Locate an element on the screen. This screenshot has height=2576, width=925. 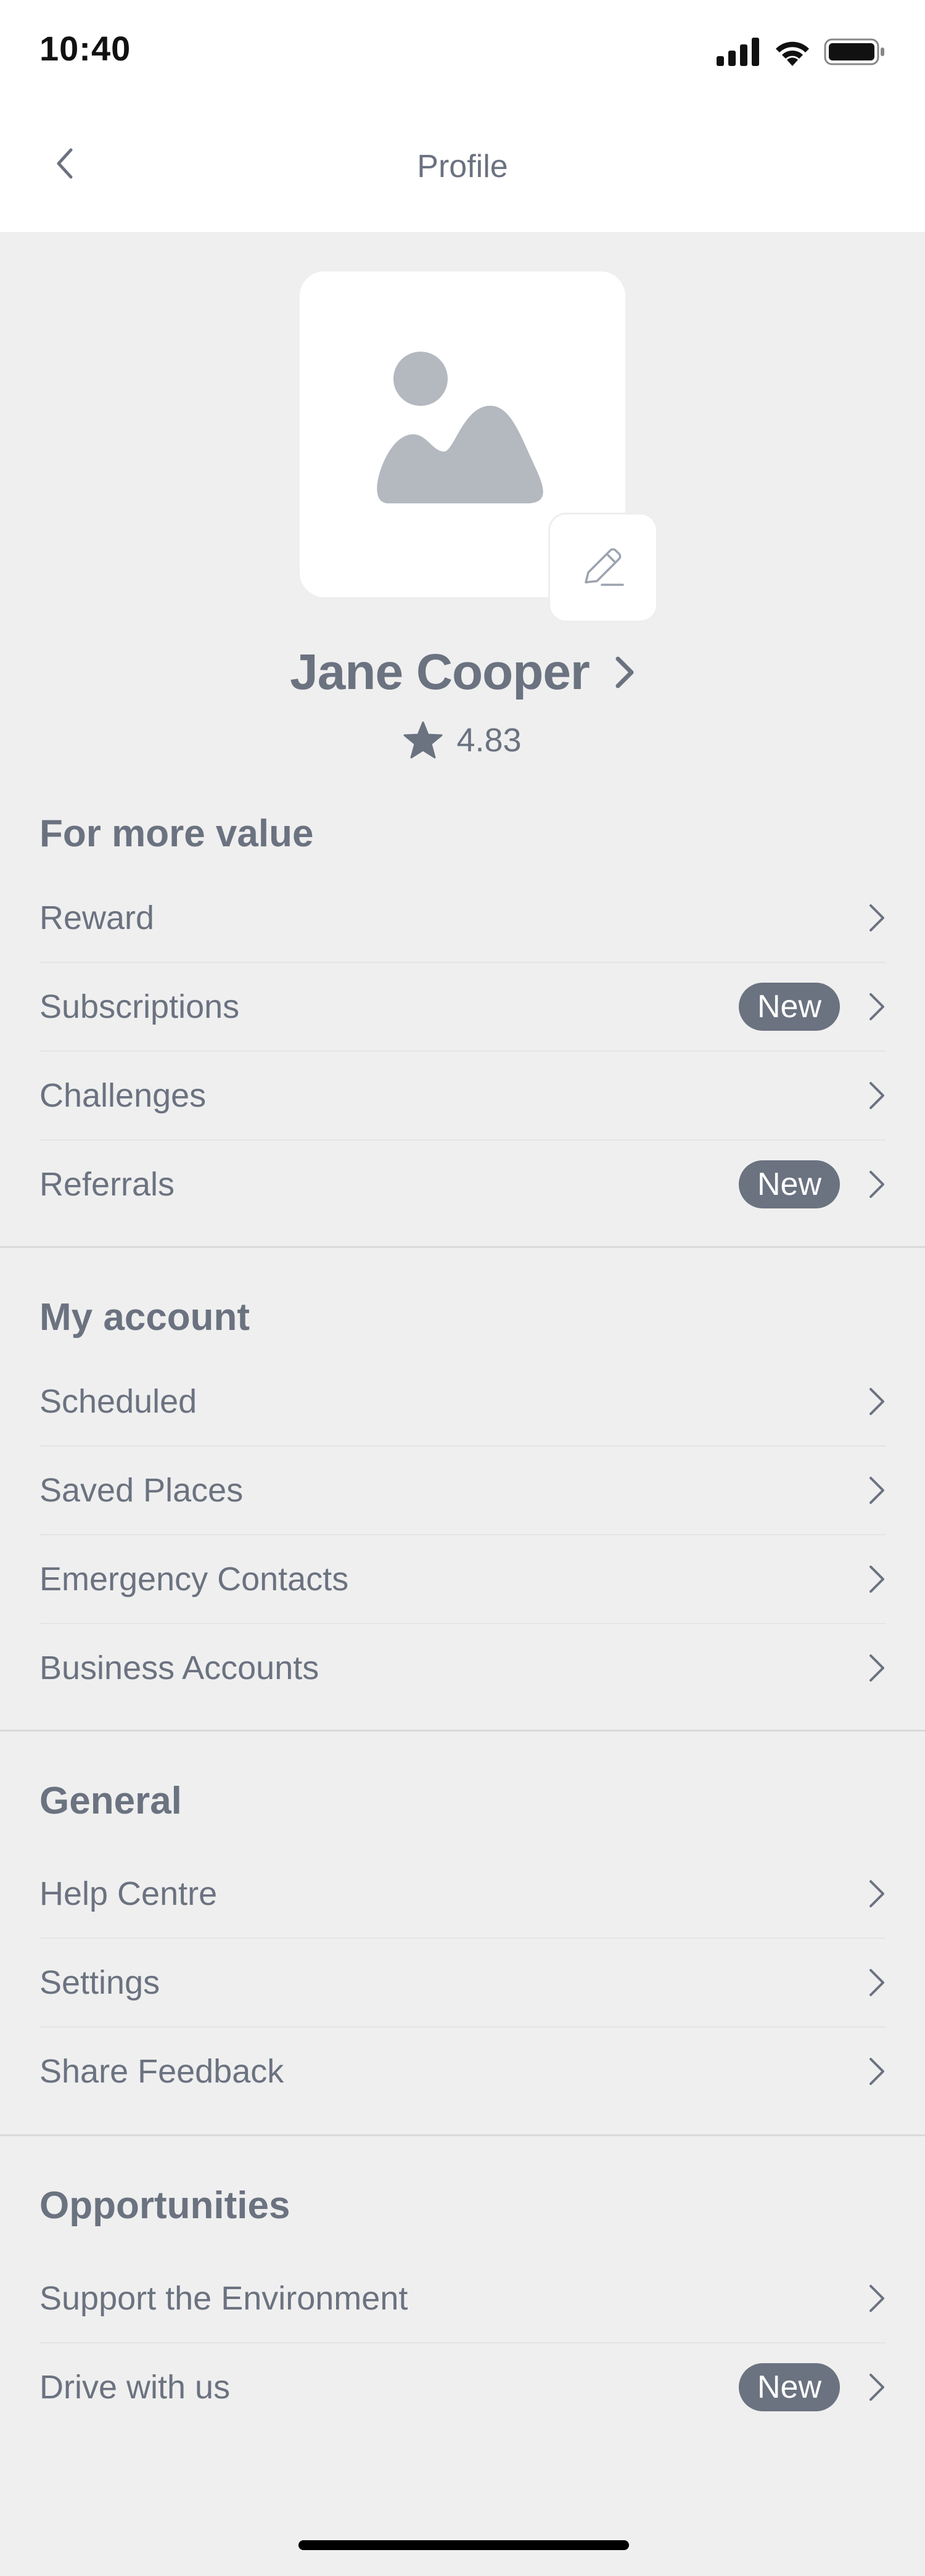
menu-item-support-the-environment: Support the Environment is located at coordinates (462, 2298).